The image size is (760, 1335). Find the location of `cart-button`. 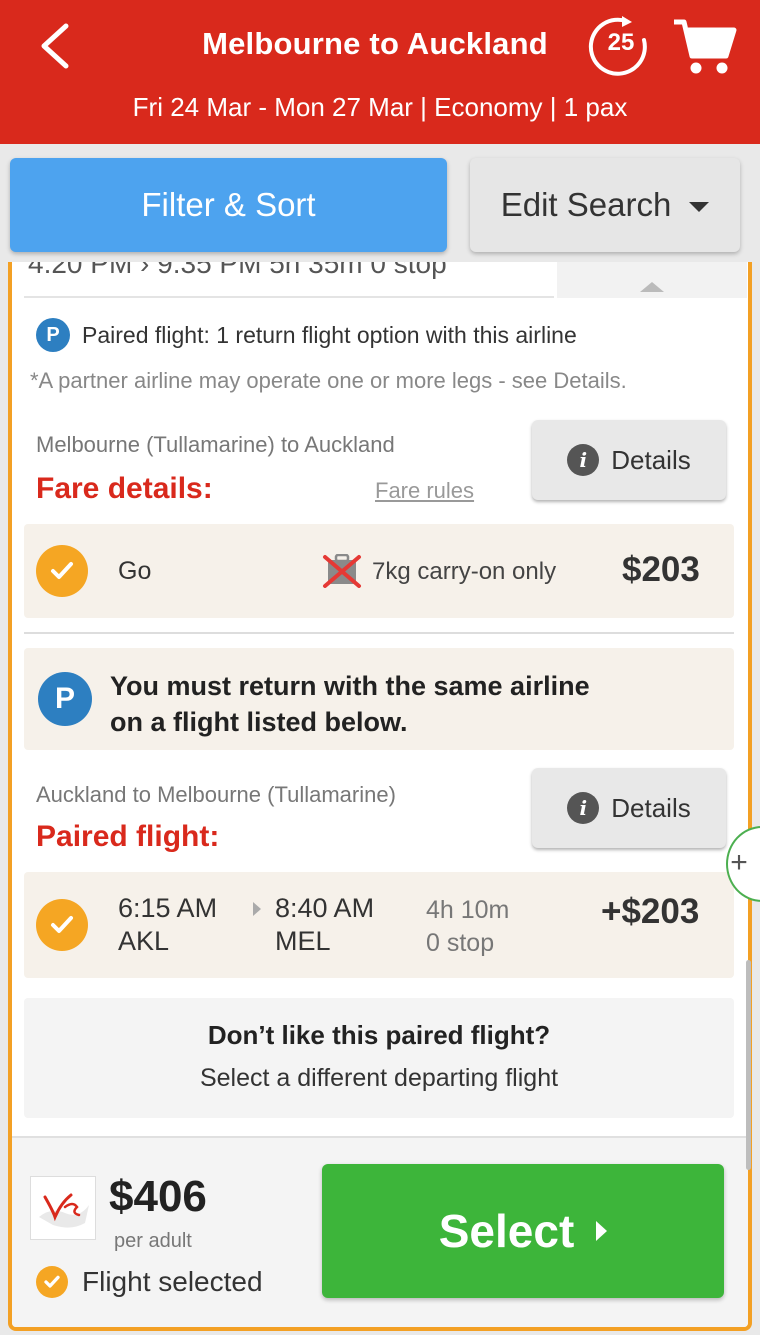

cart-button is located at coordinates (705, 46).